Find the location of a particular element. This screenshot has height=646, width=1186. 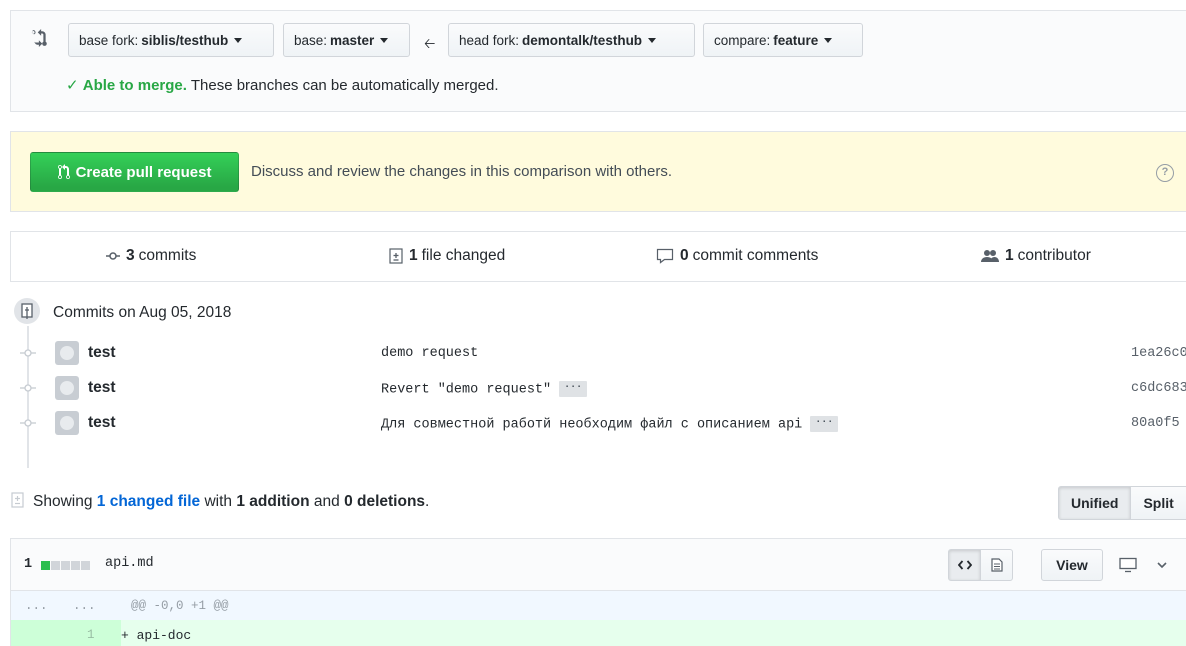

files-count: 1 is located at coordinates (413, 255).